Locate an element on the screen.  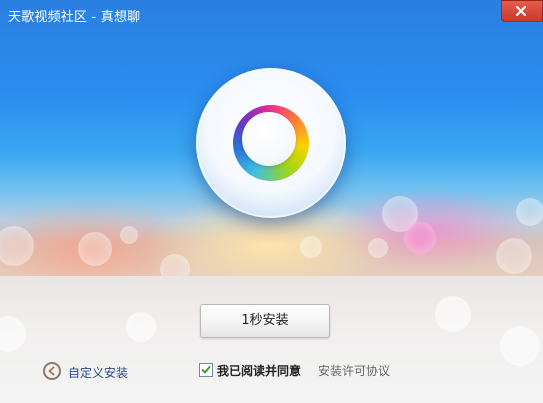
install-button: 1秒安装 is located at coordinates (265, 321).